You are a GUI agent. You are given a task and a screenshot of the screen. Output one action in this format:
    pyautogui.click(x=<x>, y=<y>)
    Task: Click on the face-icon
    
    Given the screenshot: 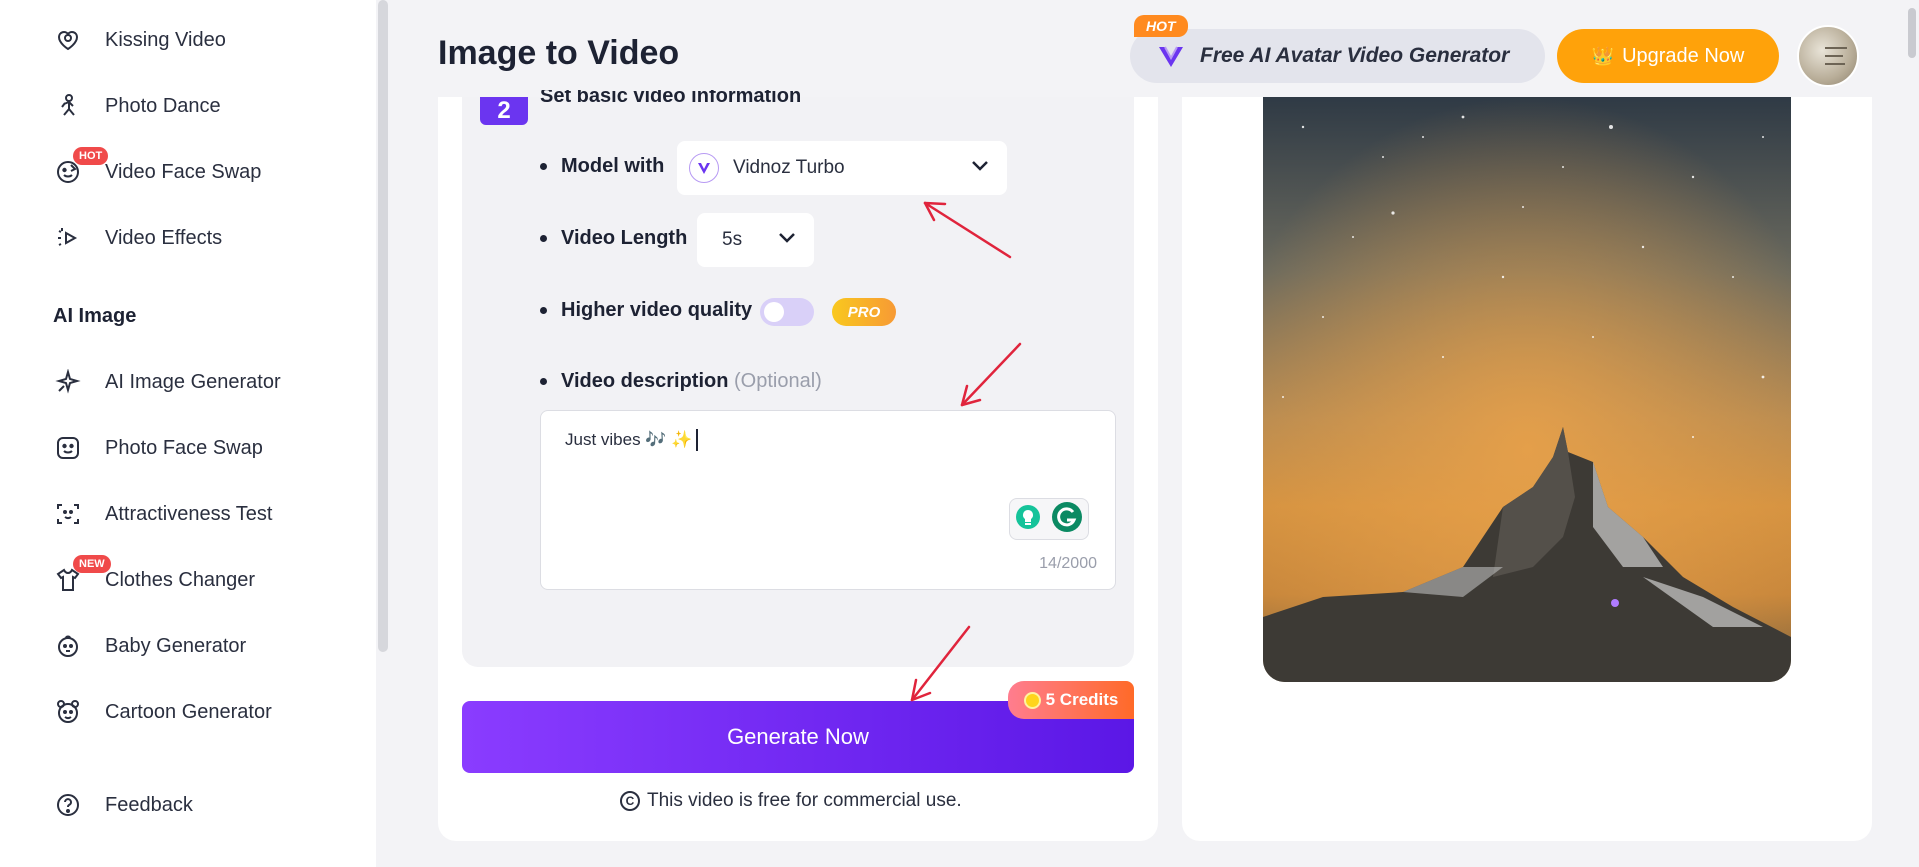 What is the action you would take?
    pyautogui.click(x=68, y=448)
    